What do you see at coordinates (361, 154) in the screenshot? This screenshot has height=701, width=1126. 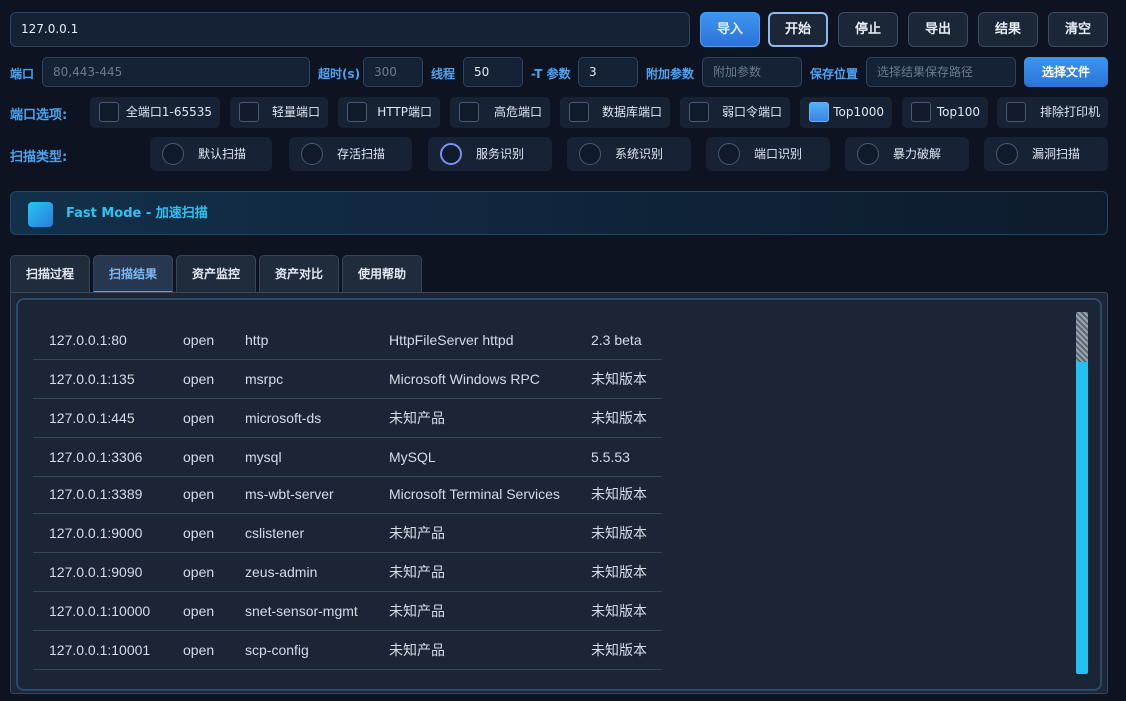 I see `scan-type-text: 存活扫描` at bounding box center [361, 154].